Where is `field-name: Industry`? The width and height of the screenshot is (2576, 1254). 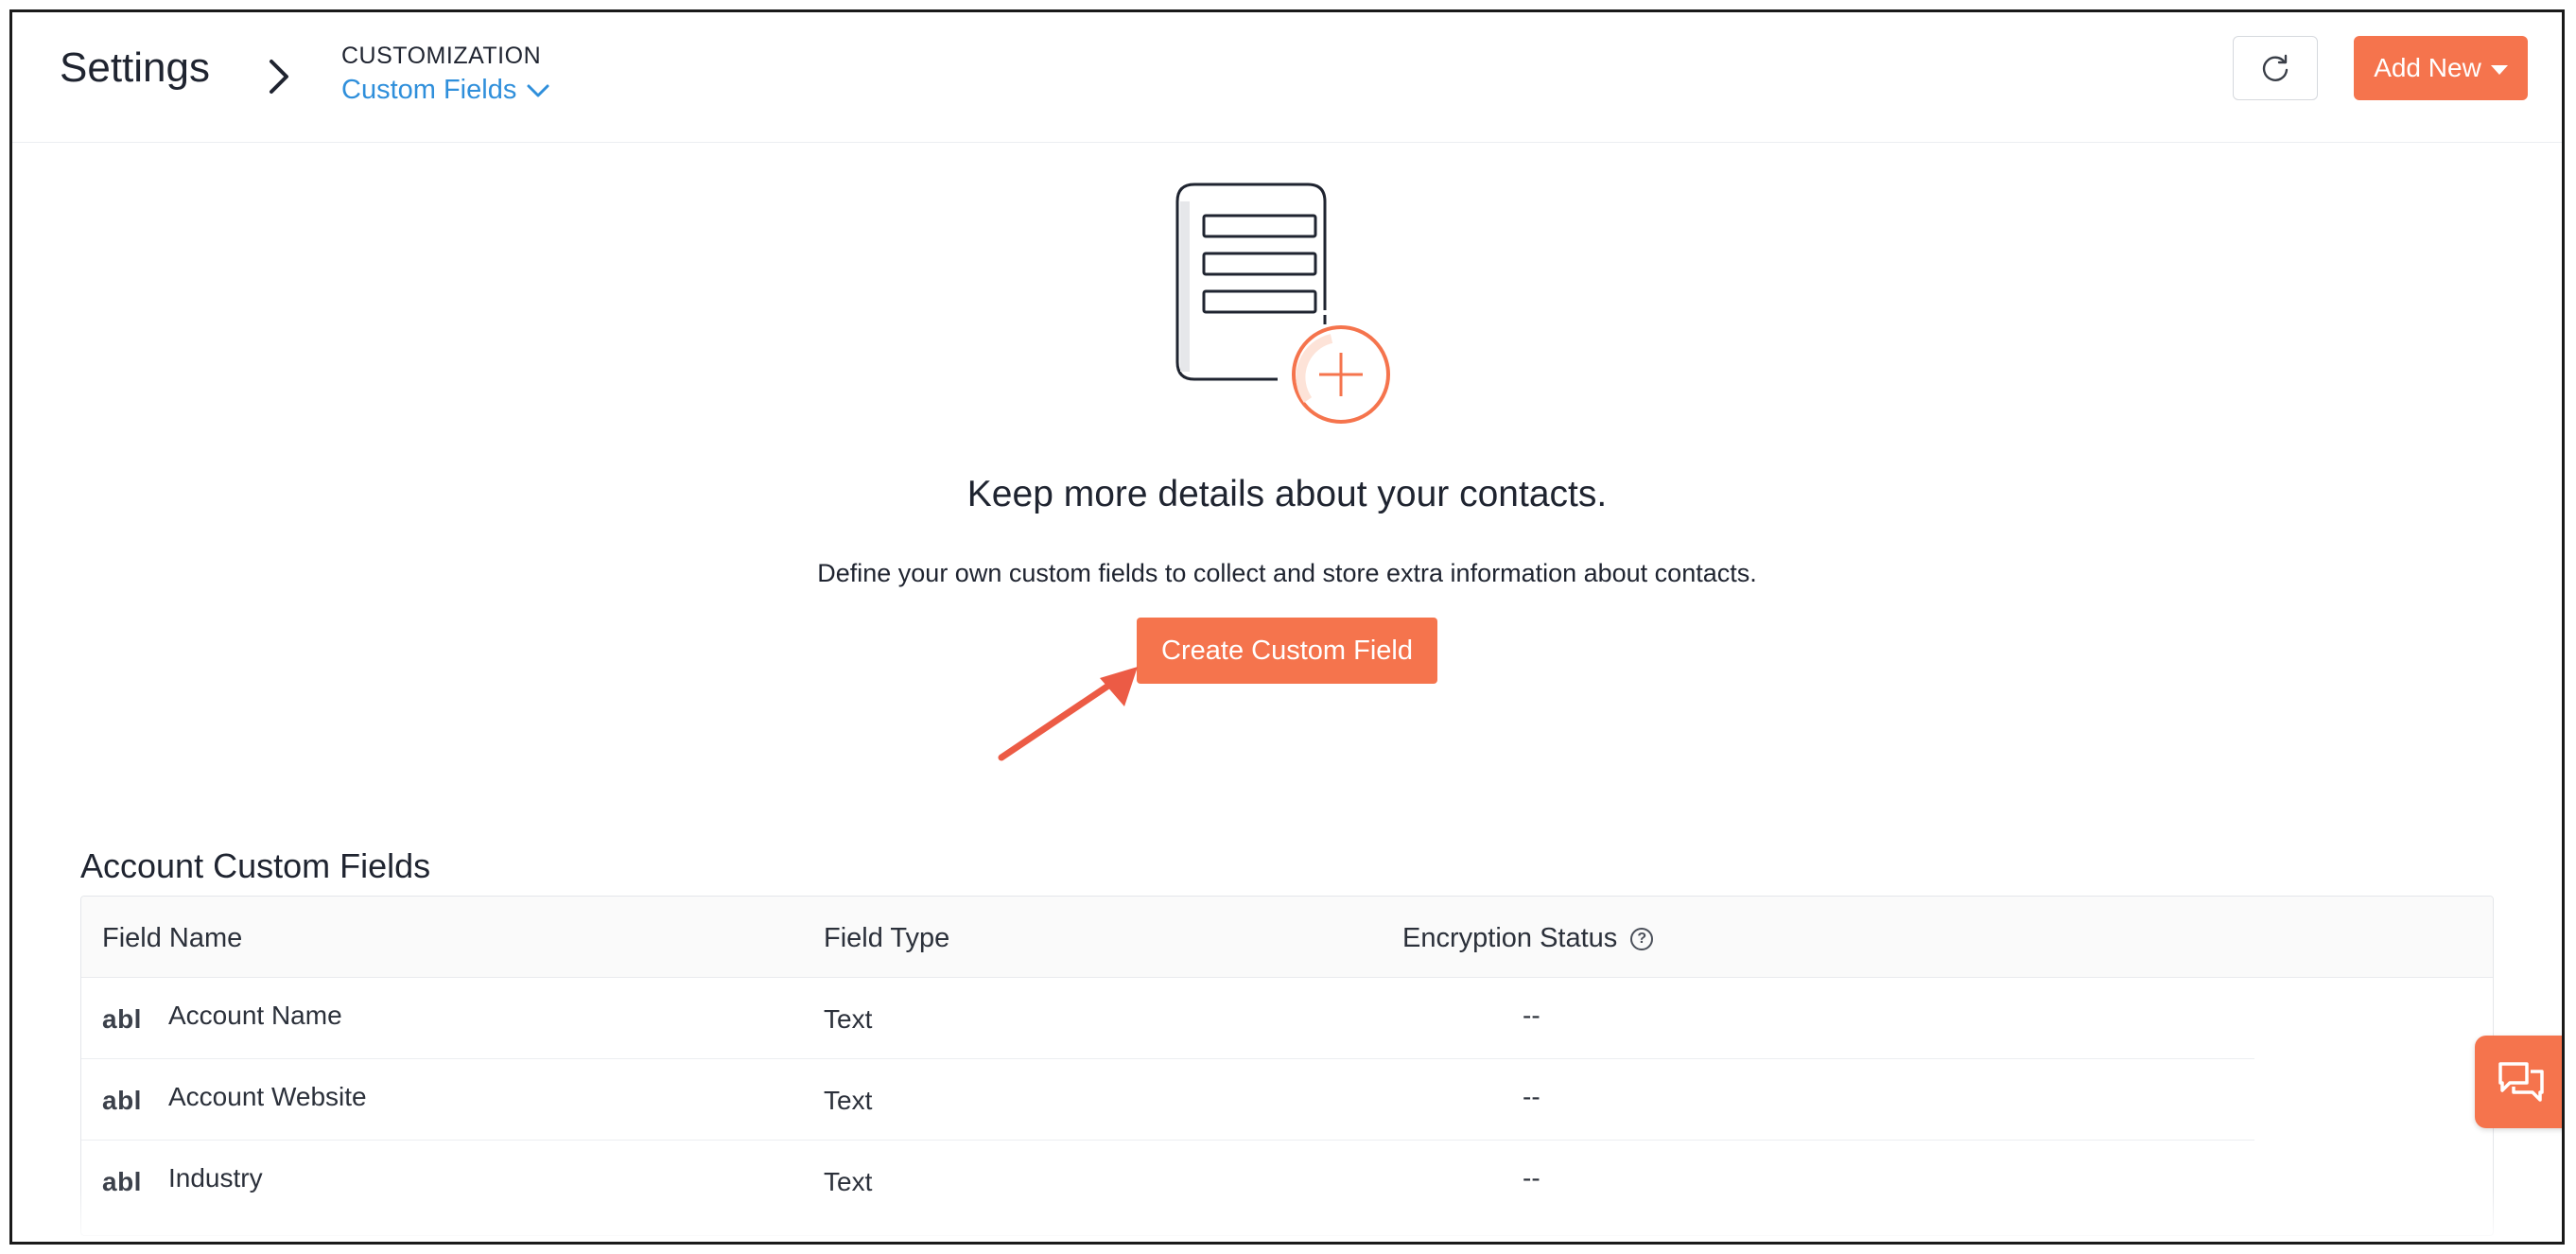
field-name: Industry is located at coordinates (215, 1178).